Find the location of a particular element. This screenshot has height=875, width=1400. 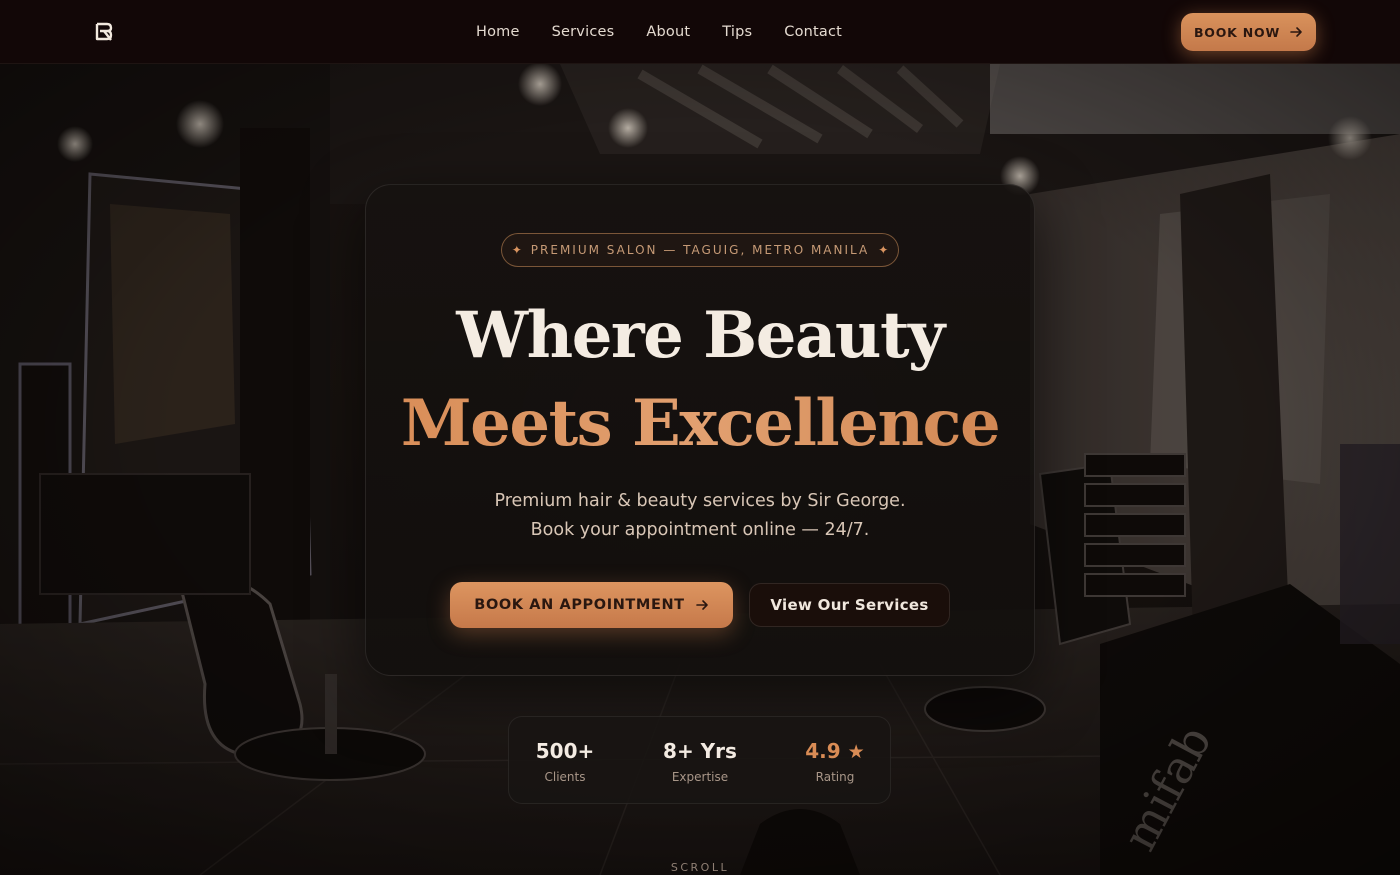

stat-rating-value: 4.9 is located at coordinates (823, 751).